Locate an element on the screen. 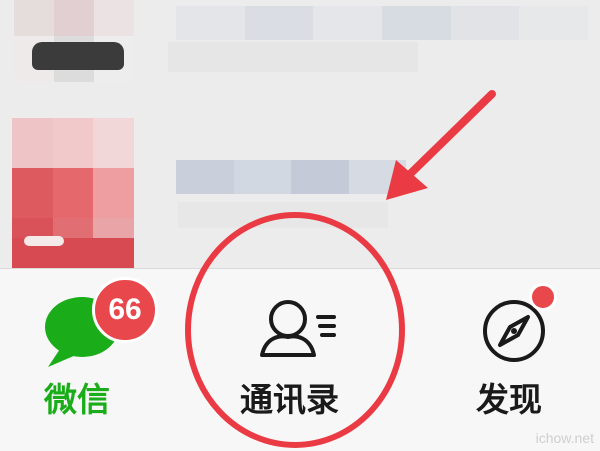 The image size is (600, 451). tab-discover: 发现 is located at coordinates (515, 360).